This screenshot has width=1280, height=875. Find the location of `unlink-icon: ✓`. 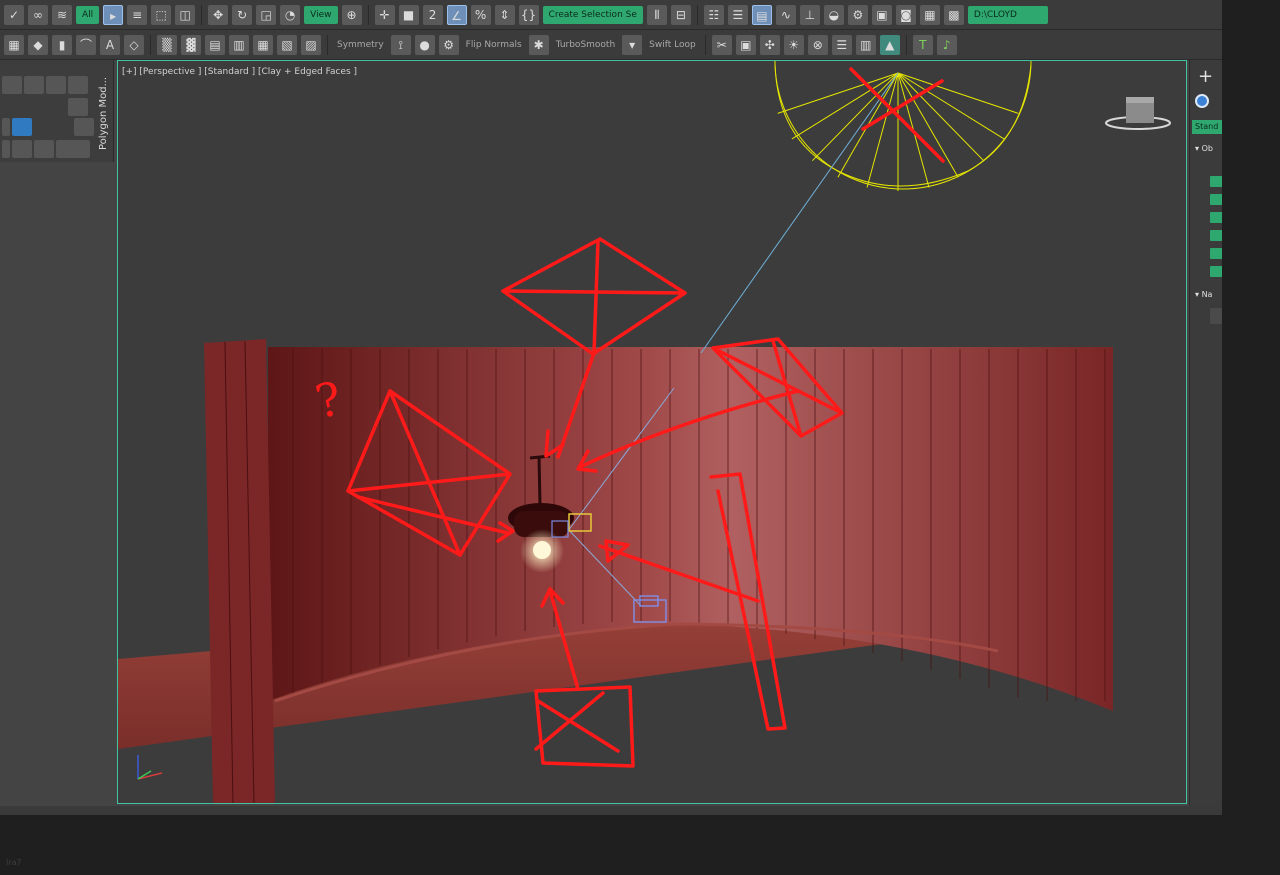

unlink-icon: ✓ is located at coordinates (14, 14).